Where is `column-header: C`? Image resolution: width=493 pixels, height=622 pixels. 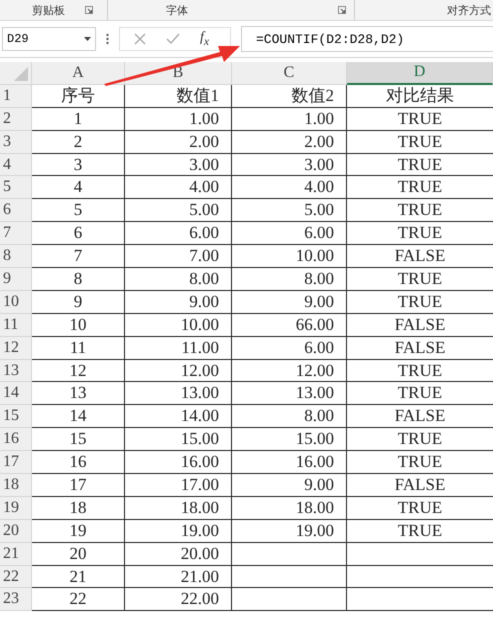 column-header: C is located at coordinates (289, 73).